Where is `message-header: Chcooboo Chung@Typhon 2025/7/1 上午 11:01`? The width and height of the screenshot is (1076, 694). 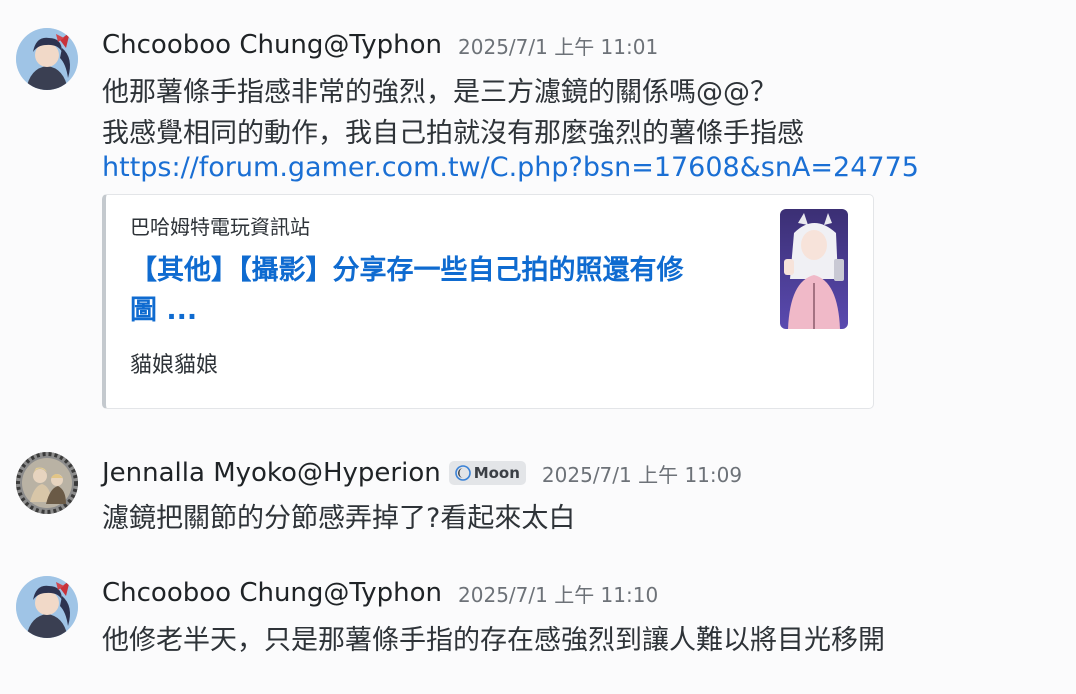 message-header: Chcooboo Chung@Typhon 2025/7/1 上午 11:01 is located at coordinates (380, 45).